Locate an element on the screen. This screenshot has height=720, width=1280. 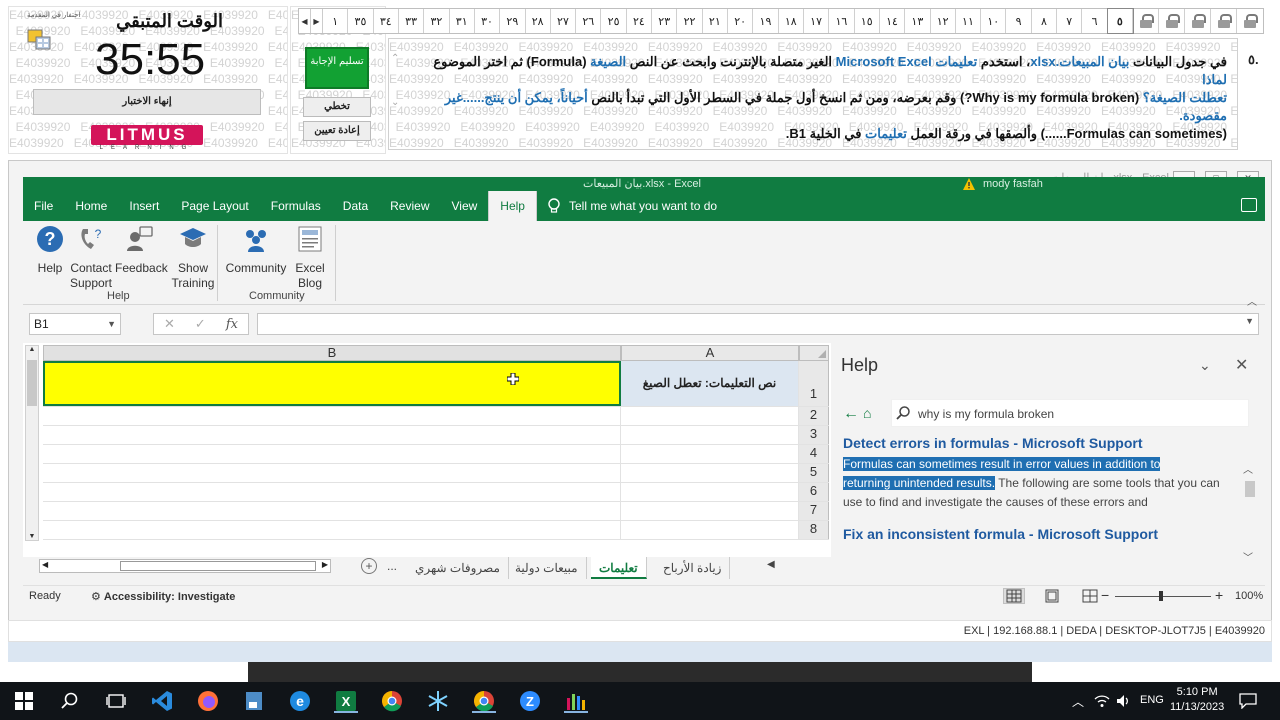
skip-button: تخطي is located at coordinates (337, 107).